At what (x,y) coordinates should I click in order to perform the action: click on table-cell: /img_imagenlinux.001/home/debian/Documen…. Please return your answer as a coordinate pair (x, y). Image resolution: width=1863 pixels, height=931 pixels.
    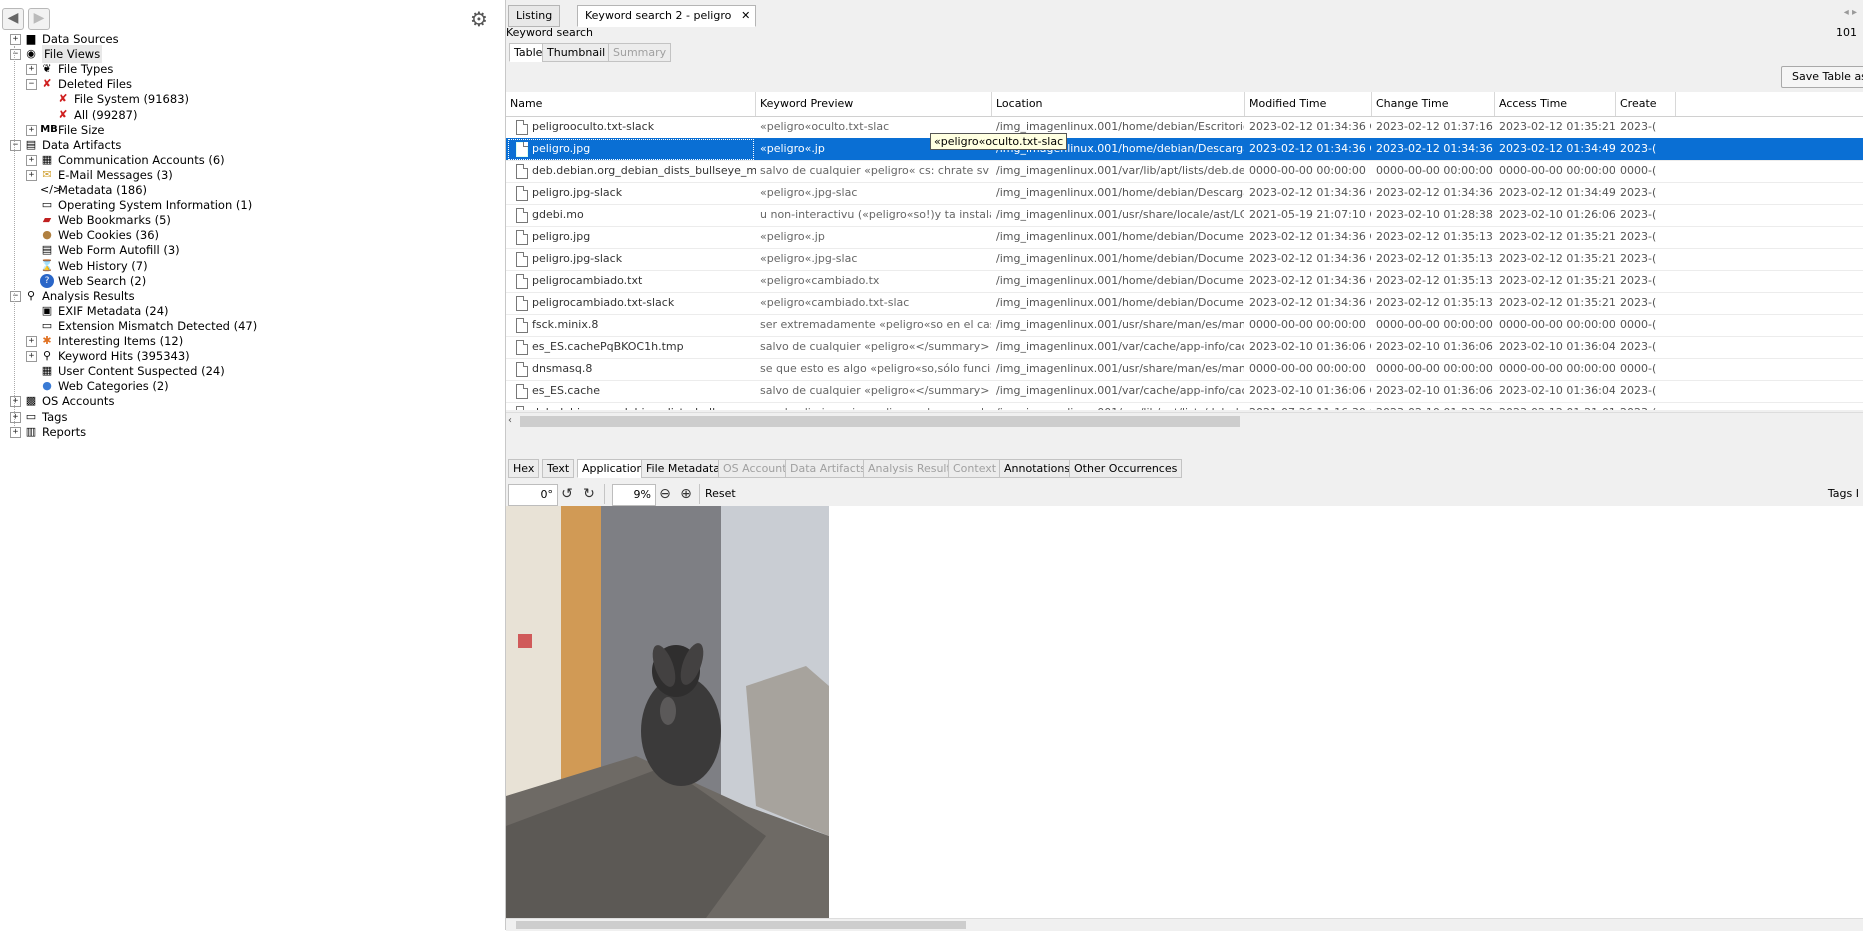
    Looking at the image, I should click on (1120, 236).